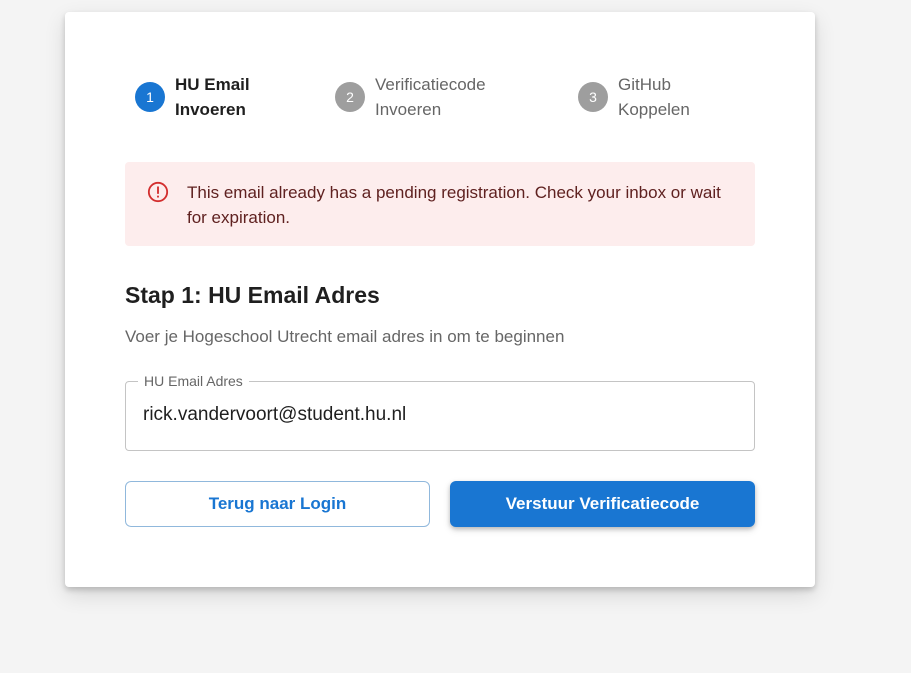 Image resolution: width=911 pixels, height=673 pixels. I want to click on step-2-label-line1: Verificatiecode, so click(430, 84).